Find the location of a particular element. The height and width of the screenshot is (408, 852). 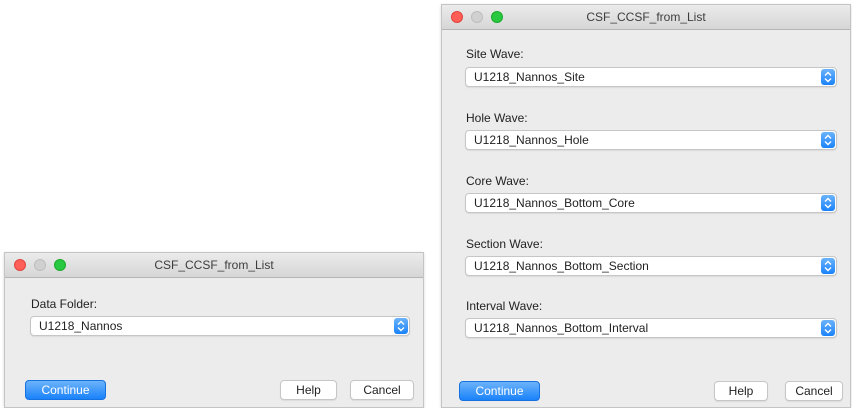

site-wave-popup: U1218_Nannos_Site is located at coordinates (651, 77).